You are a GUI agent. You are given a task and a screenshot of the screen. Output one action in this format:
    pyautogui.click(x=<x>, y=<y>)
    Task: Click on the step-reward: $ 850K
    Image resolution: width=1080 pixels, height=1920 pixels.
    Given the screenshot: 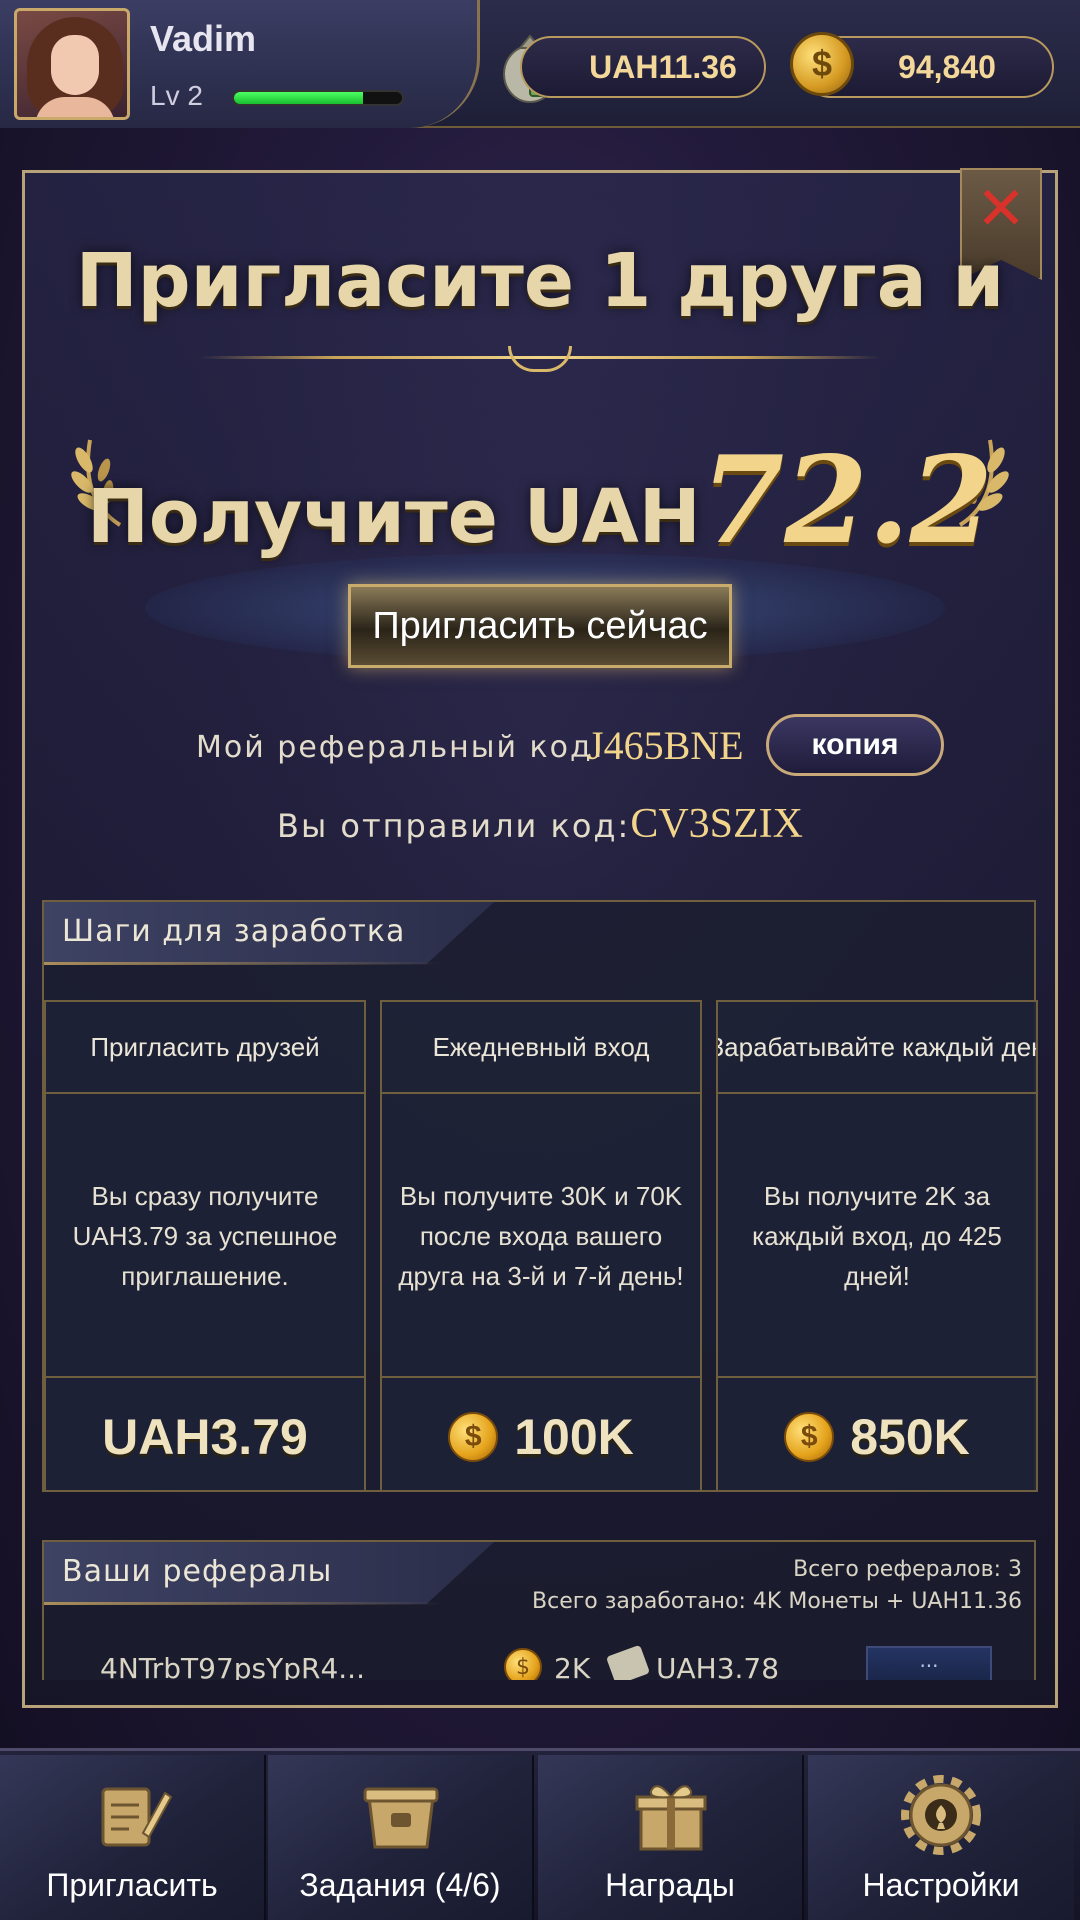 What is the action you would take?
    pyautogui.click(x=877, y=1437)
    